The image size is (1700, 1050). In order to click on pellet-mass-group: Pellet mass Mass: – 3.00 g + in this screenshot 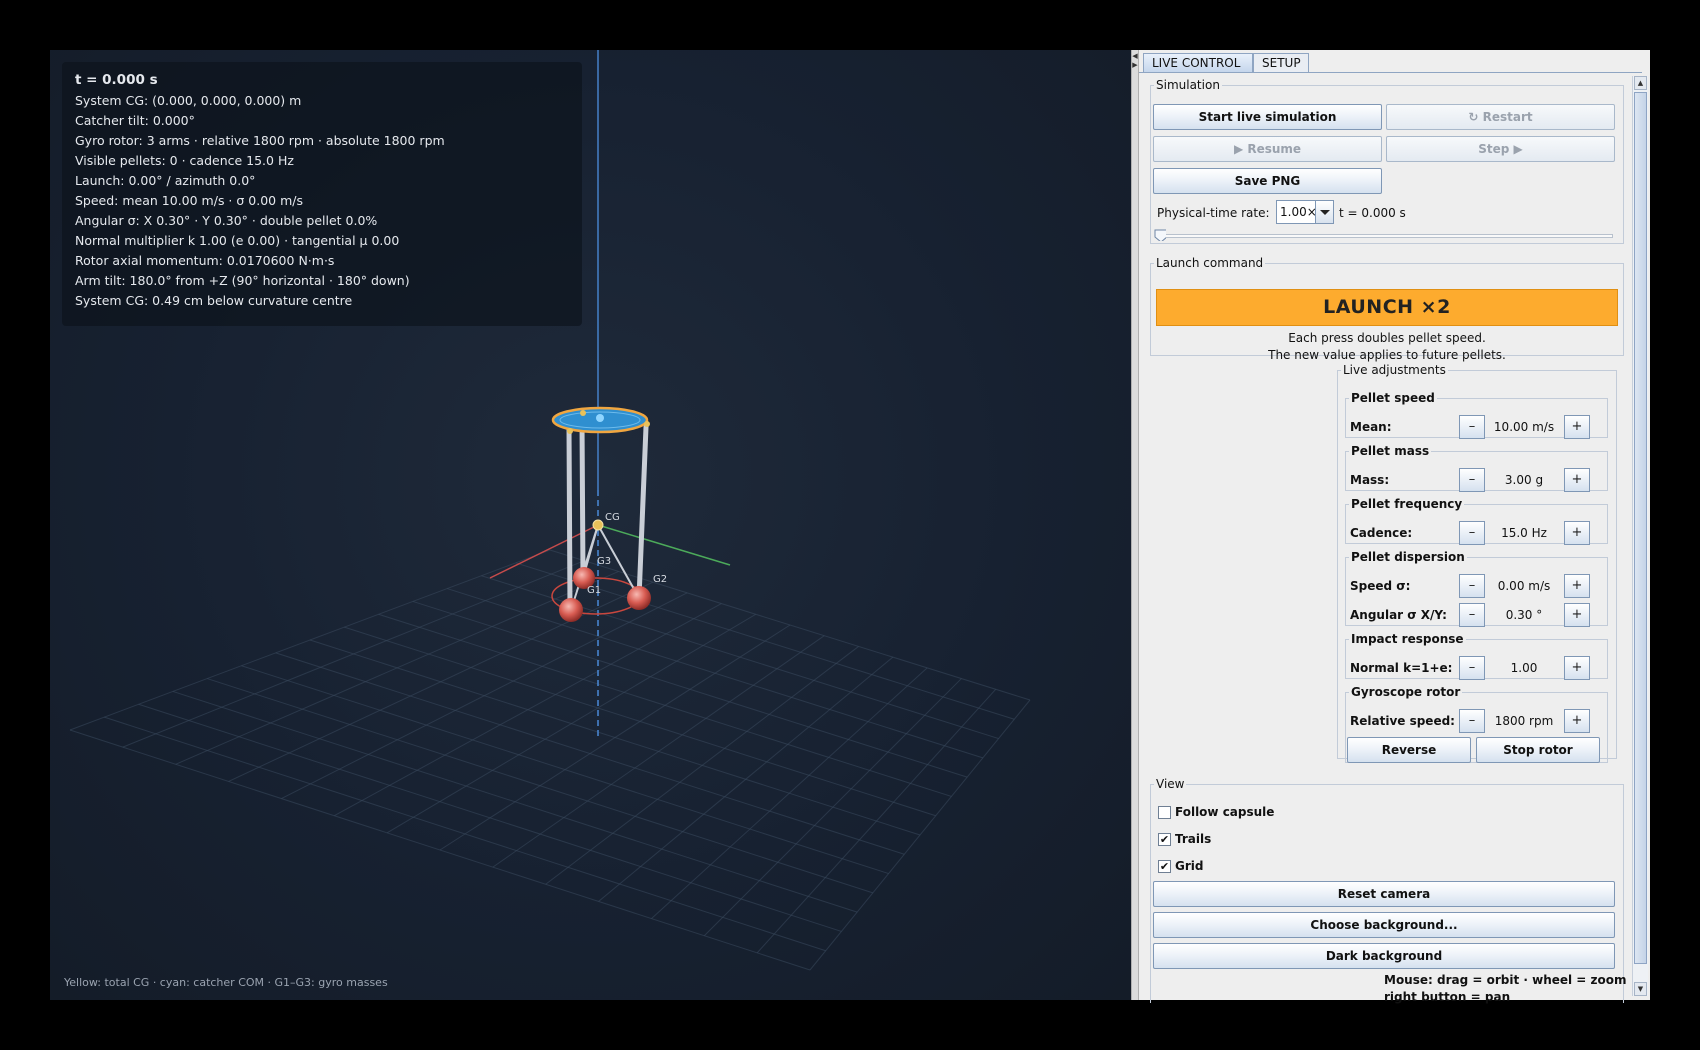, I will do `click(1476, 468)`.